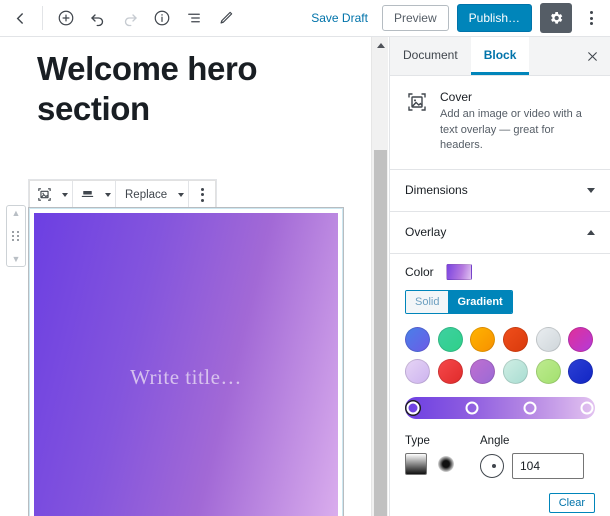 This screenshot has height=516, width=610. I want to click on gradient-angle-control: Angle, so click(532, 457).